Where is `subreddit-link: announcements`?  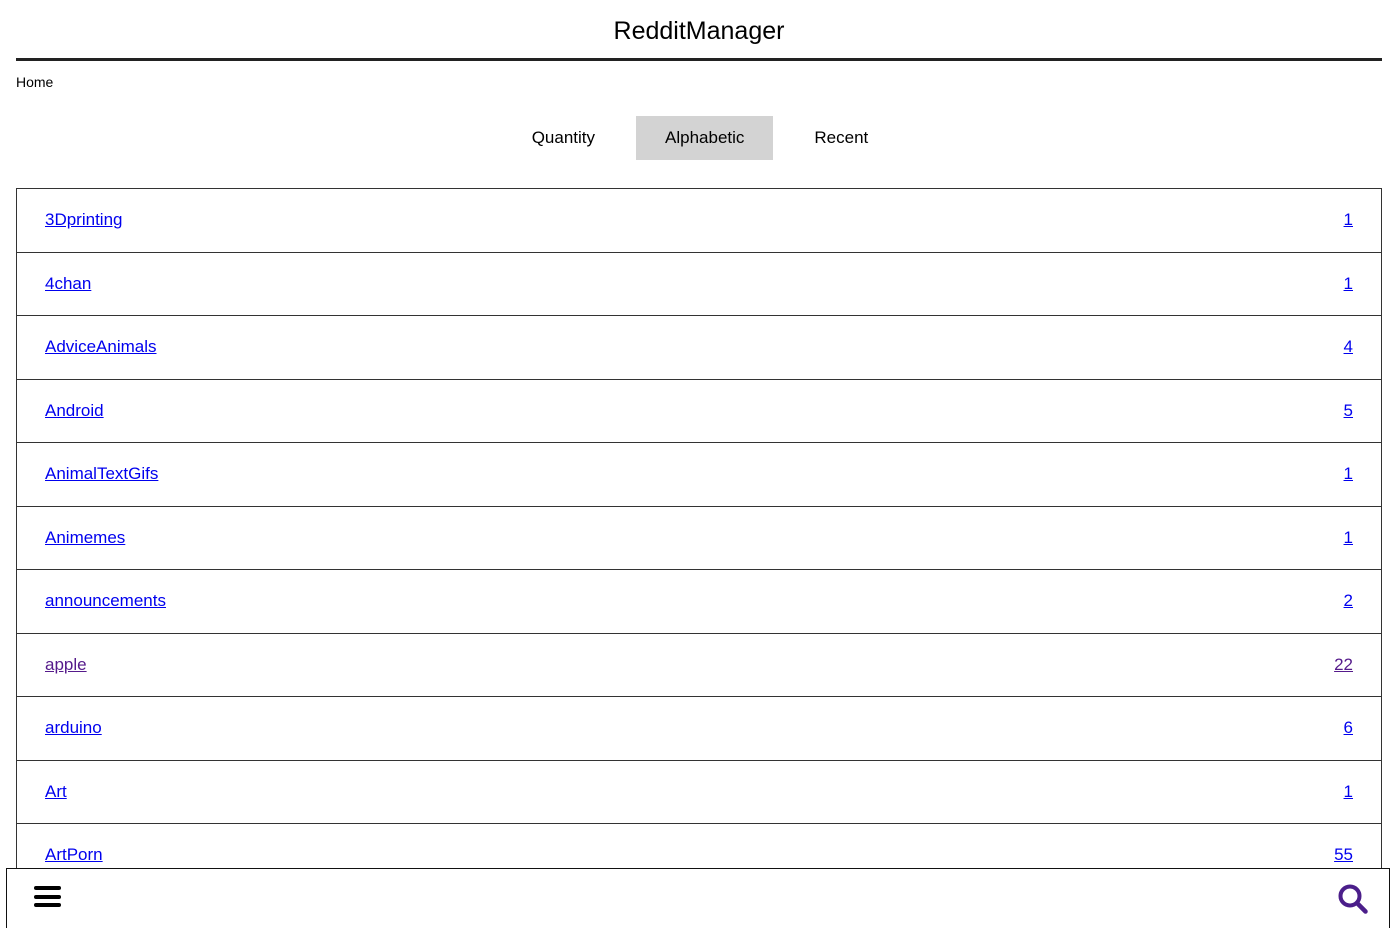 subreddit-link: announcements is located at coordinates (105, 601).